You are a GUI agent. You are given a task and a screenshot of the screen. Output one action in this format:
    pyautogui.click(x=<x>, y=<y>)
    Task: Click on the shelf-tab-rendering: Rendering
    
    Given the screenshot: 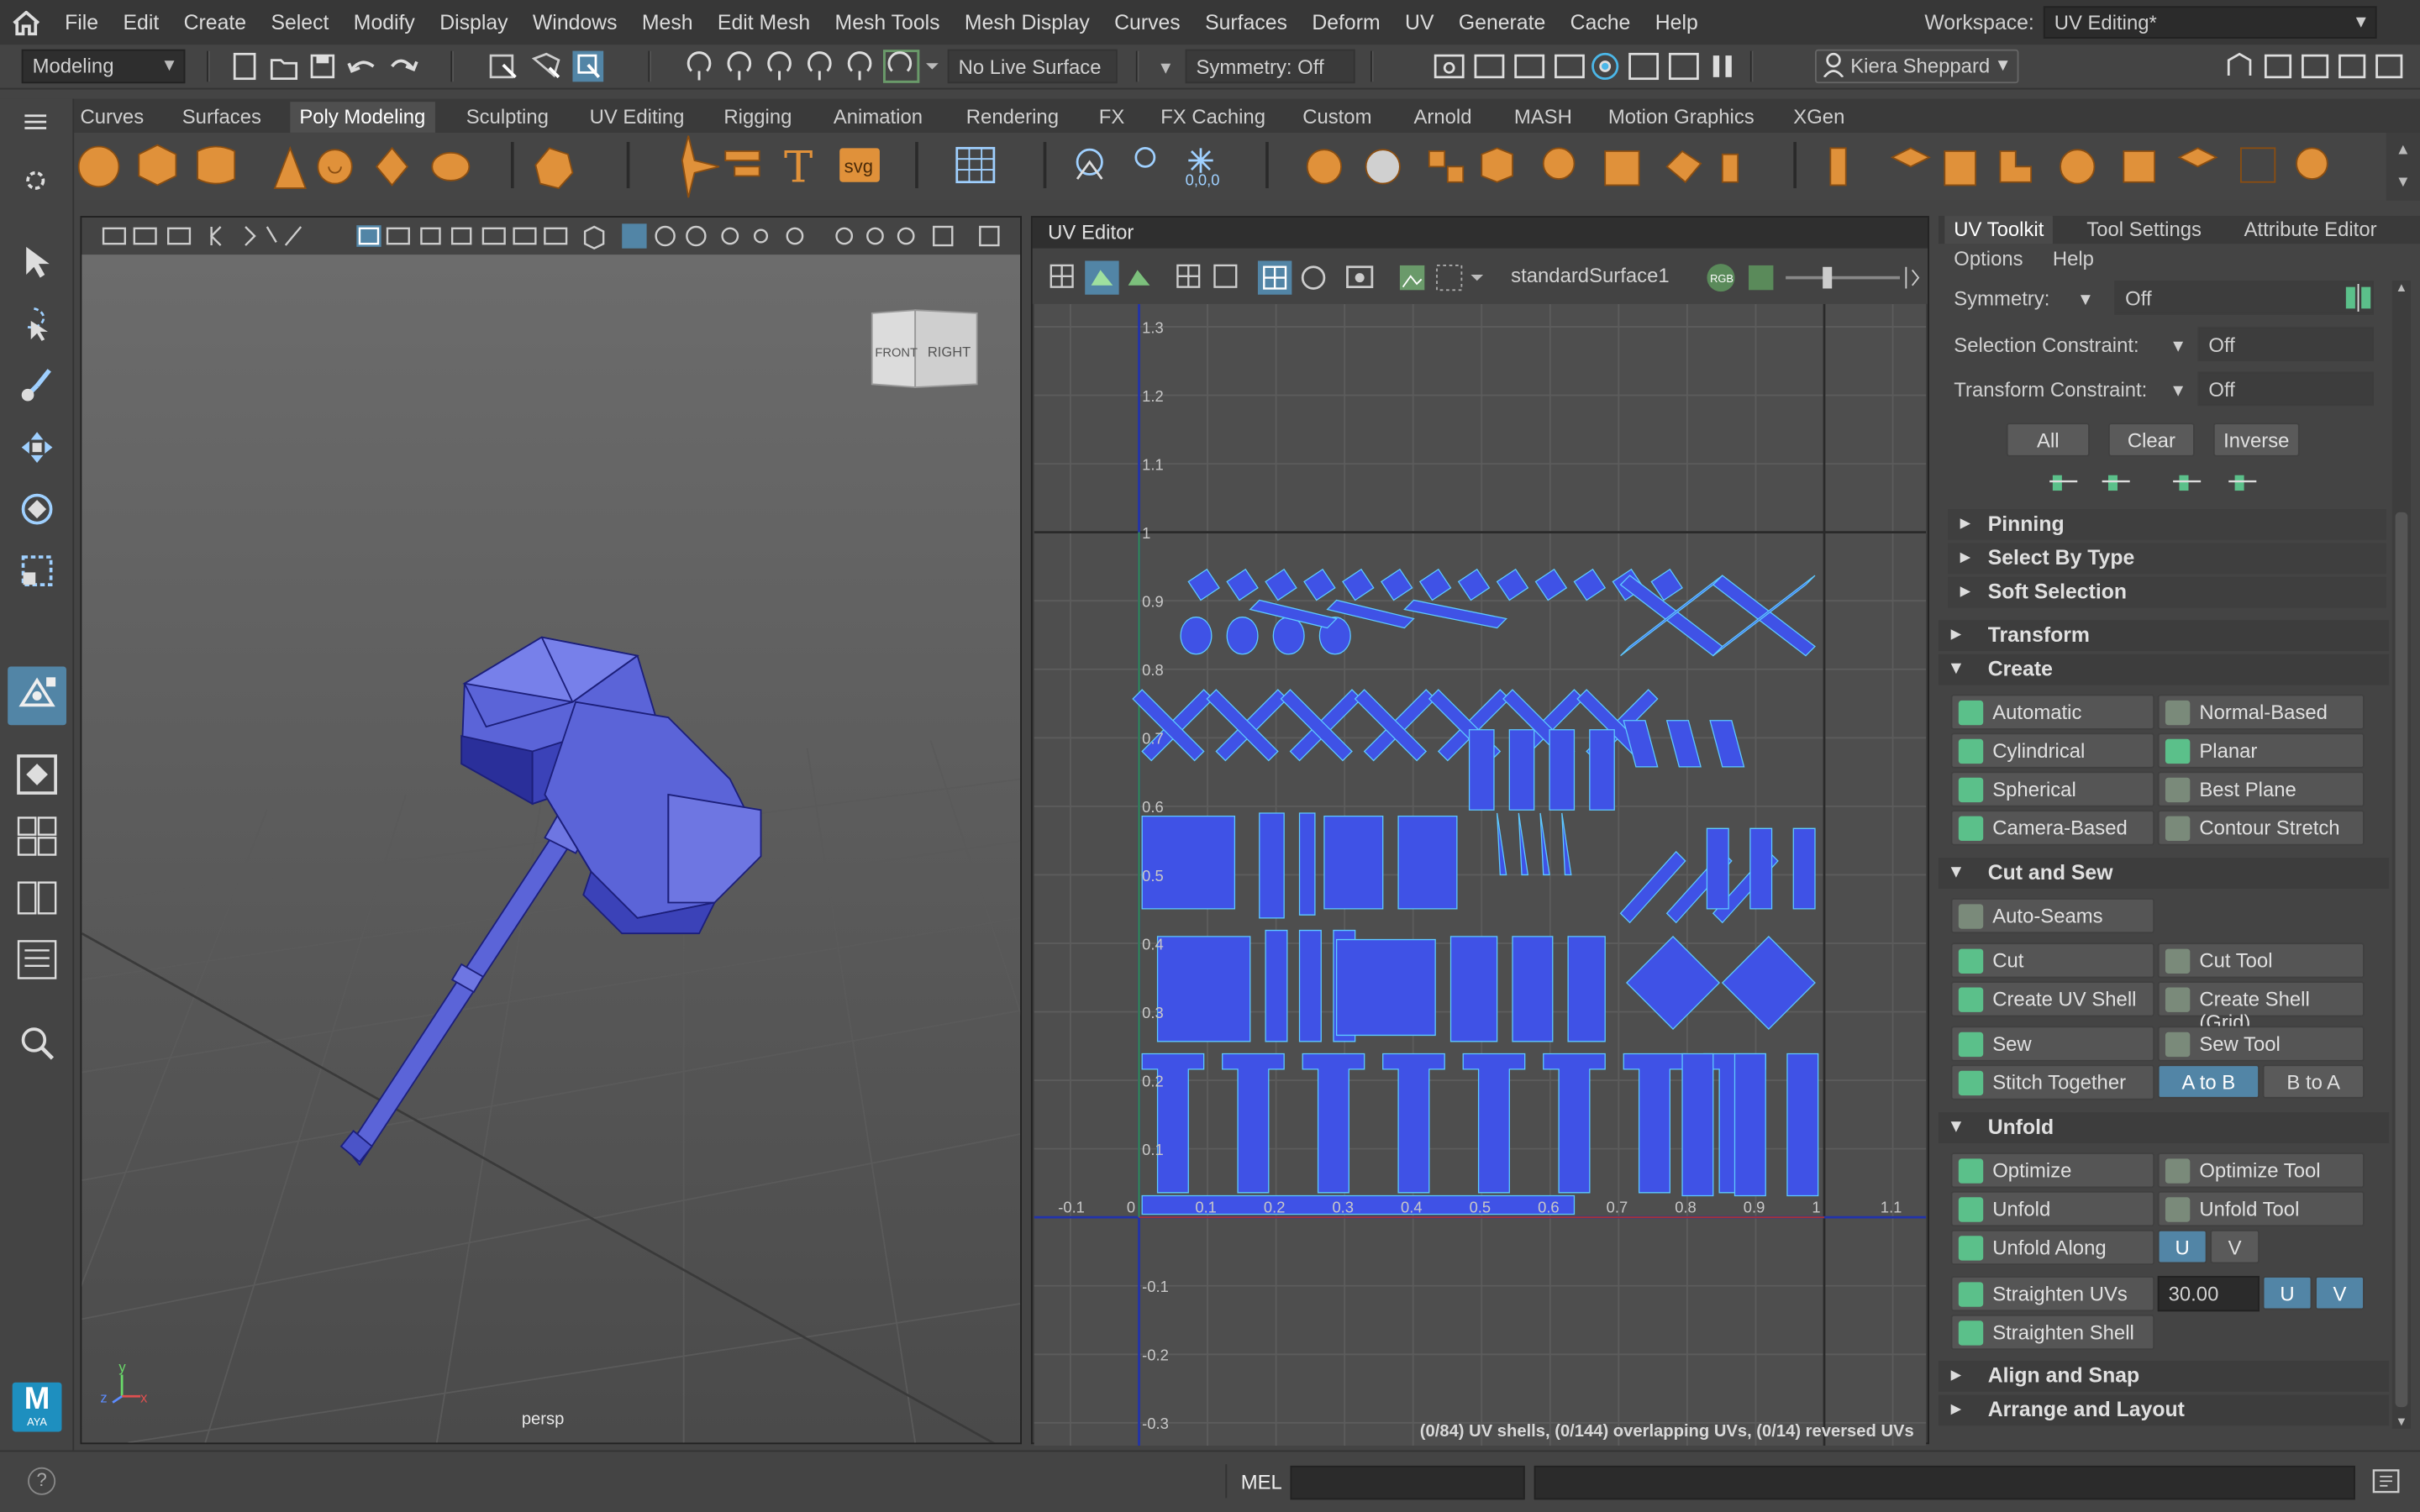 What is the action you would take?
    pyautogui.click(x=1013, y=117)
    